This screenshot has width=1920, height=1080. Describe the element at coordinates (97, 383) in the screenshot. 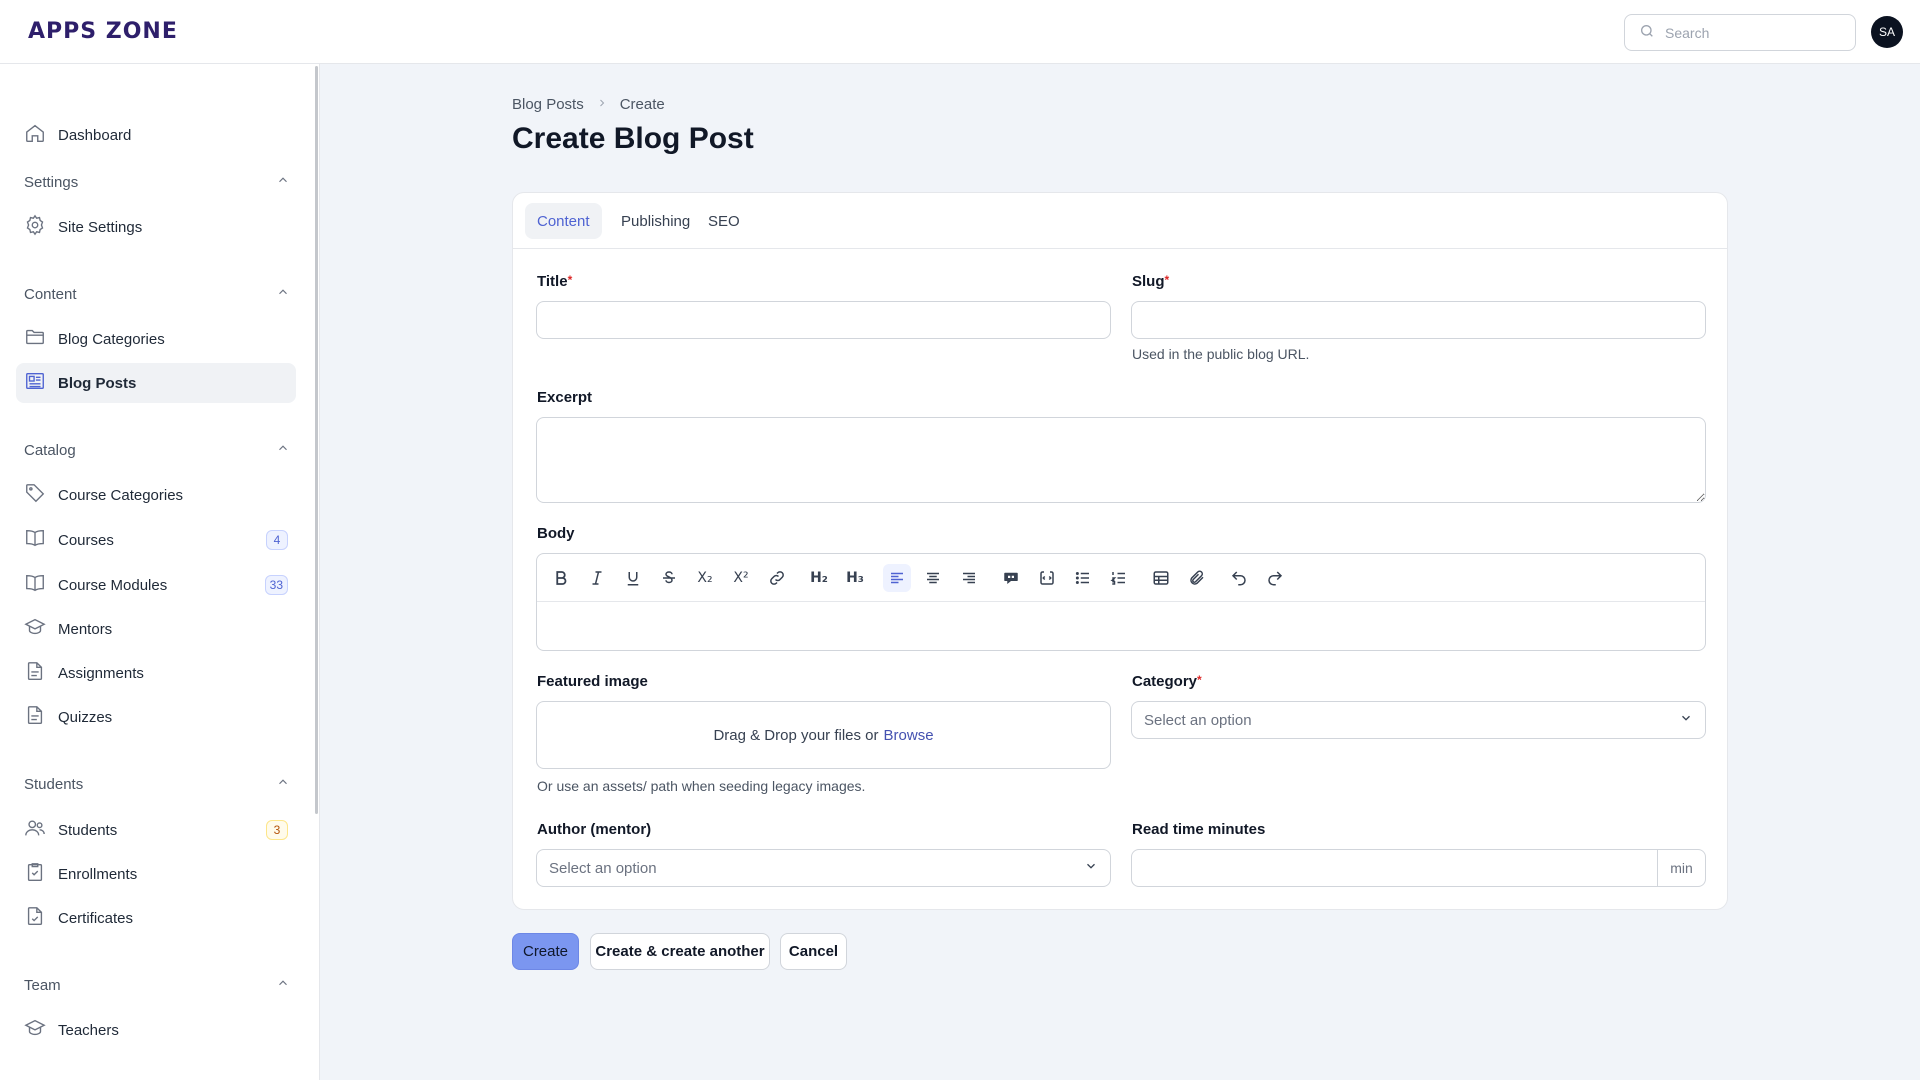

I see `sidebar-item-label: Blog Posts` at that location.